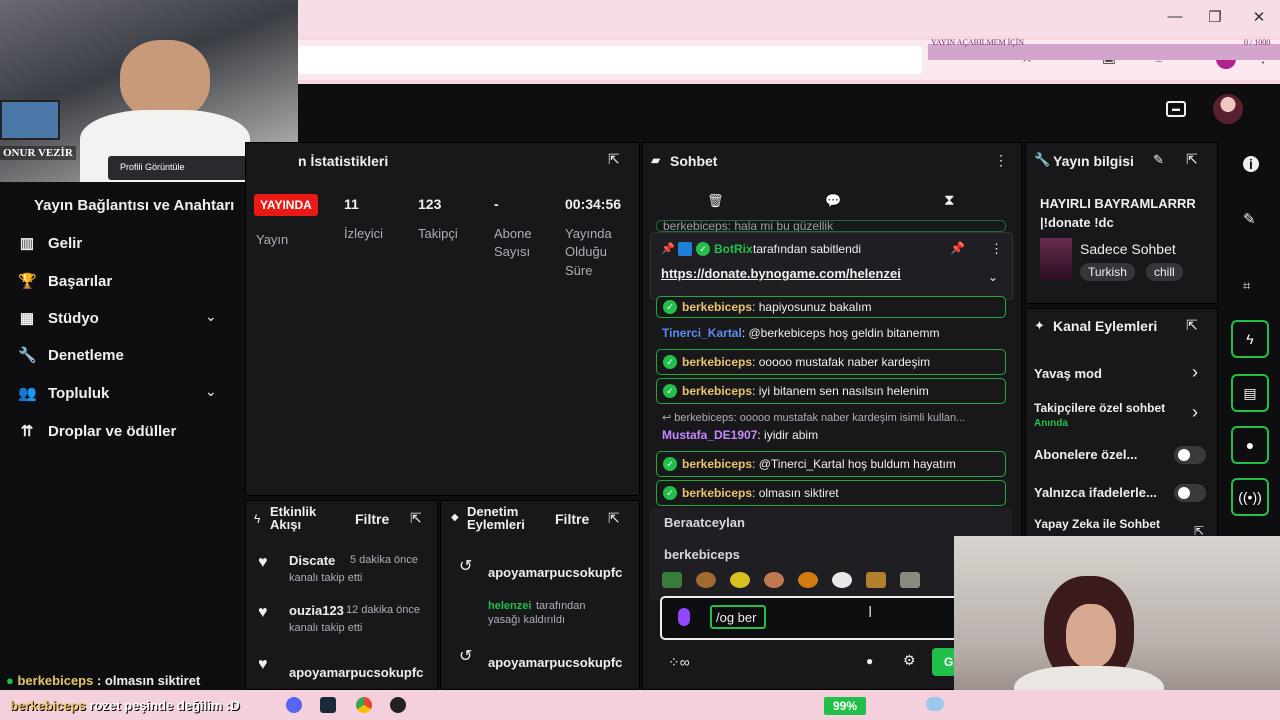 This screenshot has height=720, width=1280. I want to click on overlay-chat-text: : olmasın siktiret, so click(147, 680).